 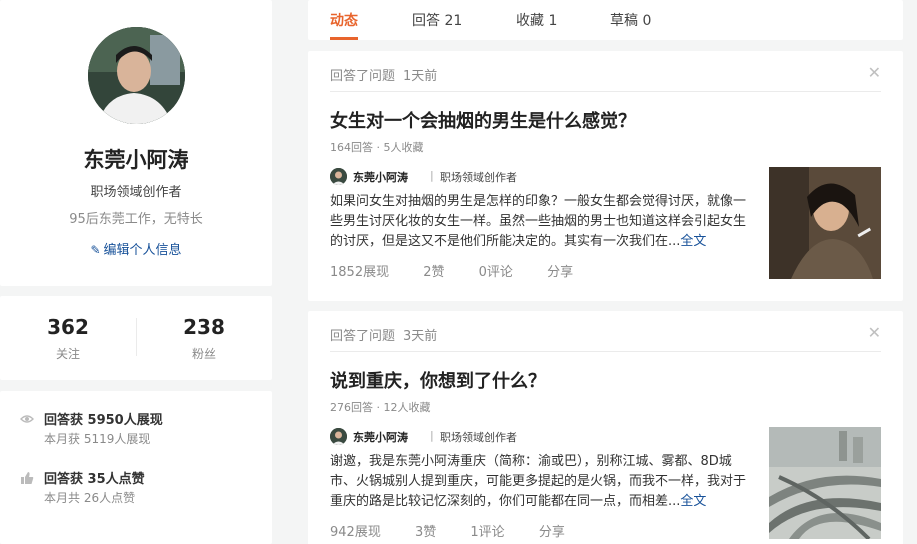 What do you see at coordinates (136, 192) in the screenshot?
I see `profile-role: 职场领域创作者` at bounding box center [136, 192].